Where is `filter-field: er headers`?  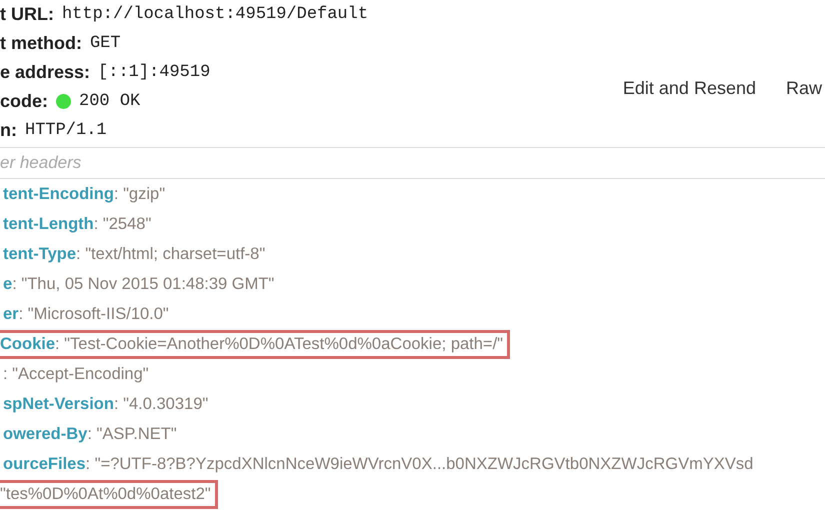
filter-field: er headers is located at coordinates (412, 163).